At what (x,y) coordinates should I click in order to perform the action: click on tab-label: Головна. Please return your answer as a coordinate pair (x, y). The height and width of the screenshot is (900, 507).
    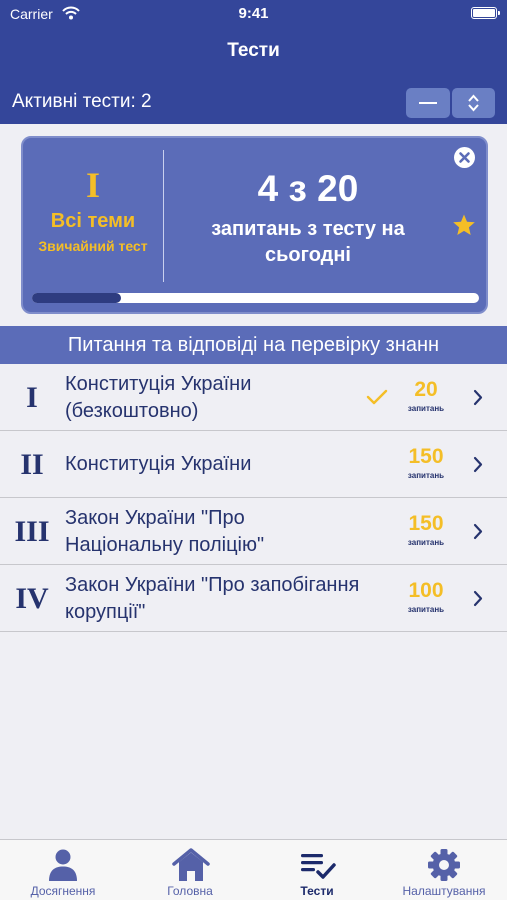
    Looking at the image, I should click on (190, 891).